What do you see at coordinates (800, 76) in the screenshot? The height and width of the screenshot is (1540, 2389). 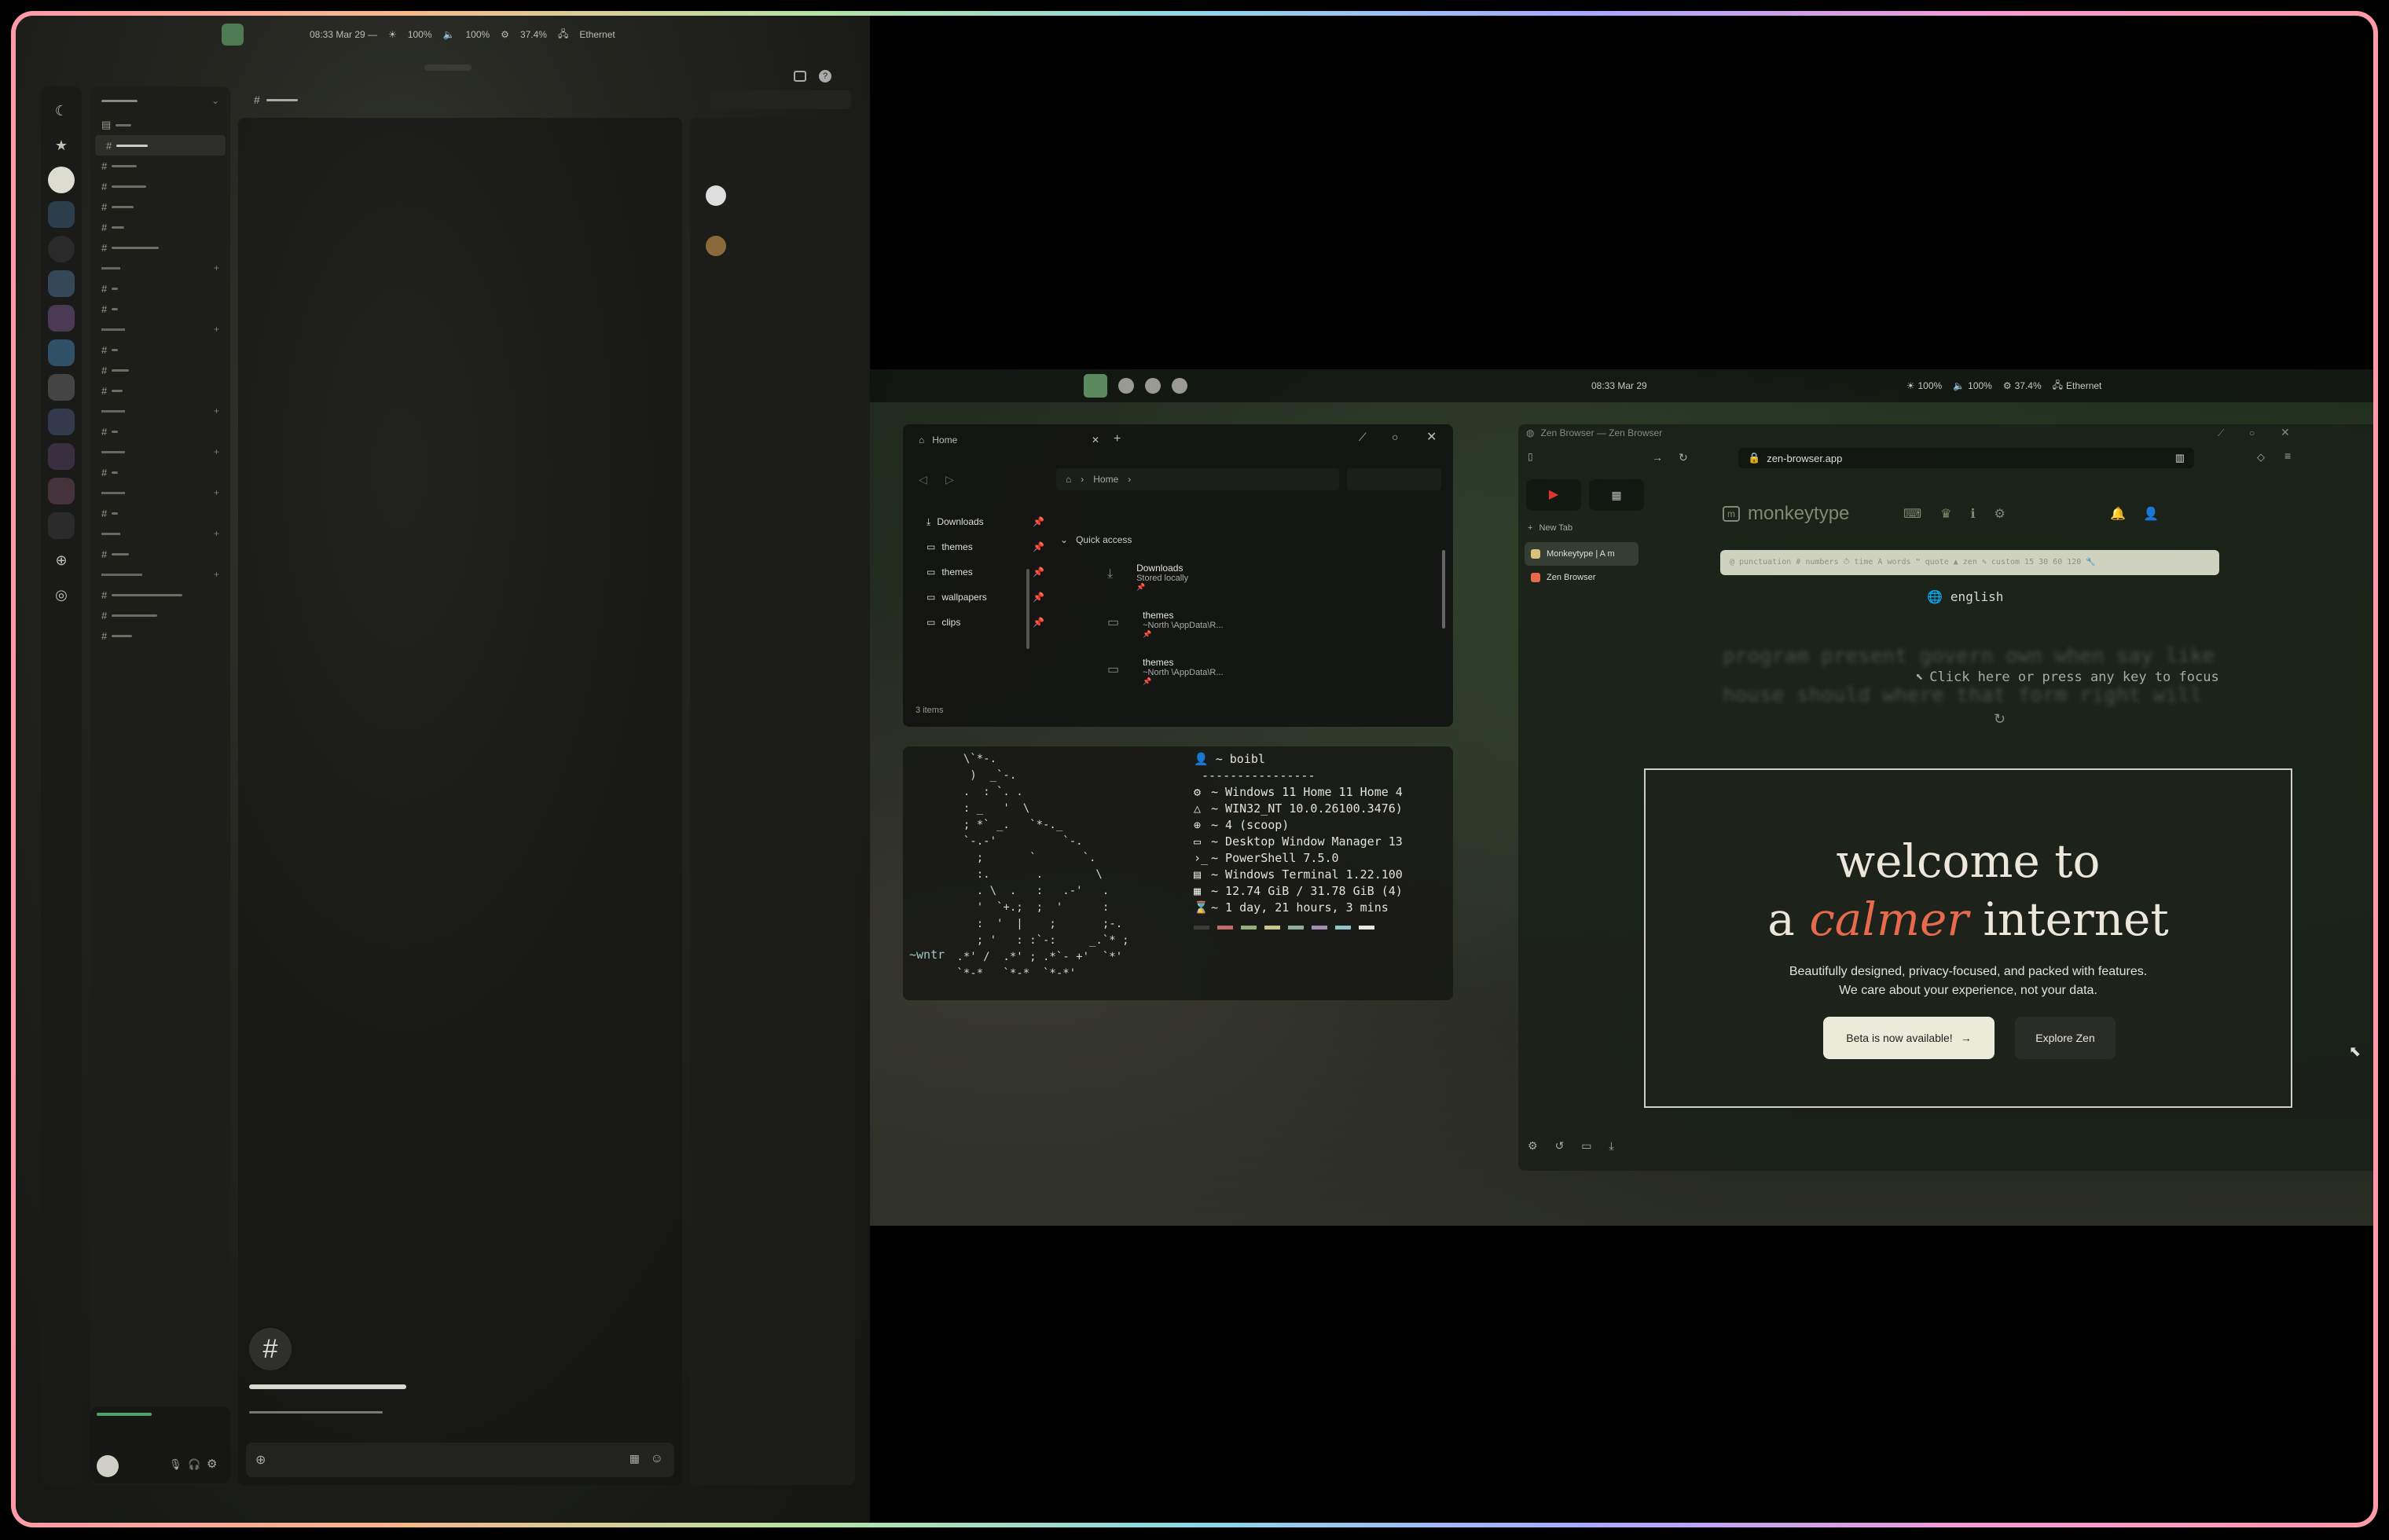 I see `inbox-icon` at bounding box center [800, 76].